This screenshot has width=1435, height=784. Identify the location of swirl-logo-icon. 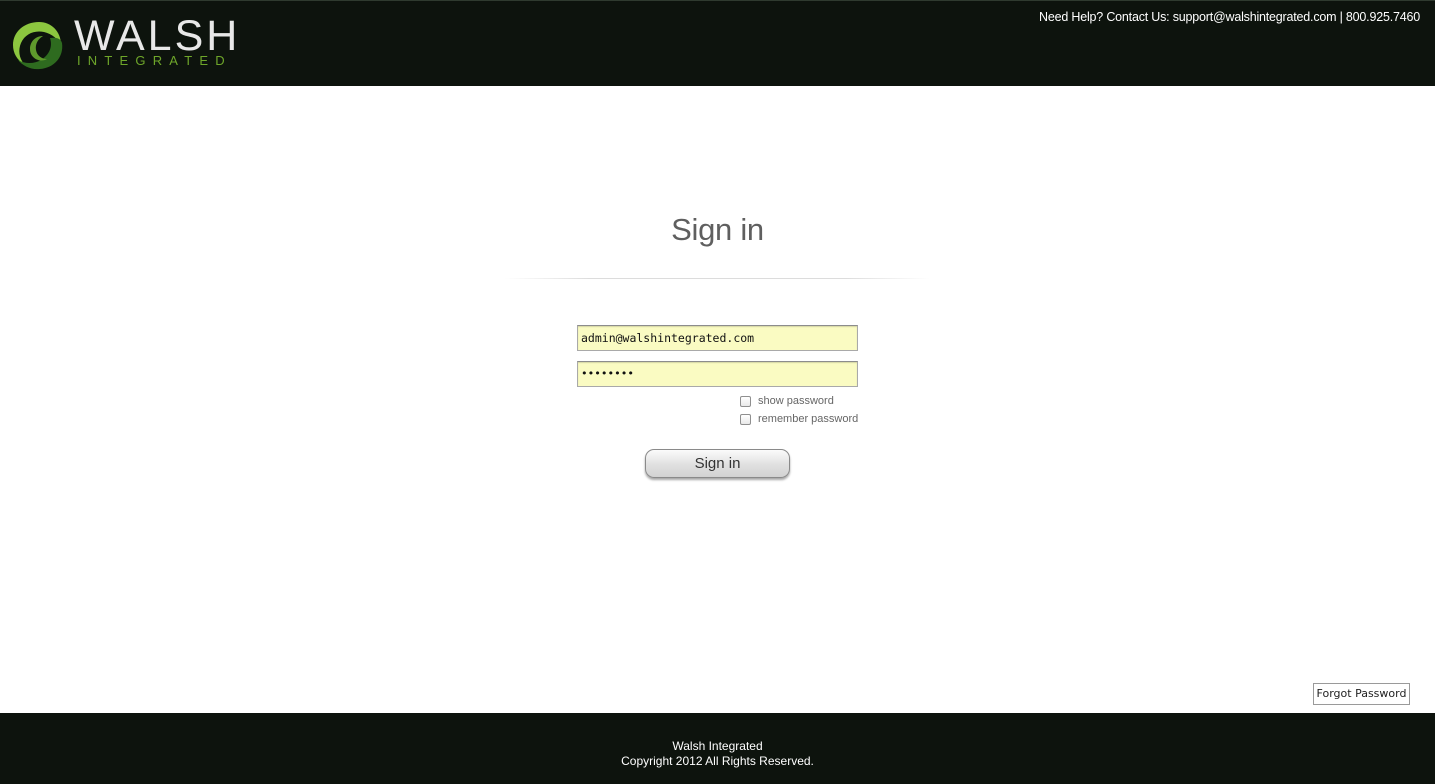
(38, 46).